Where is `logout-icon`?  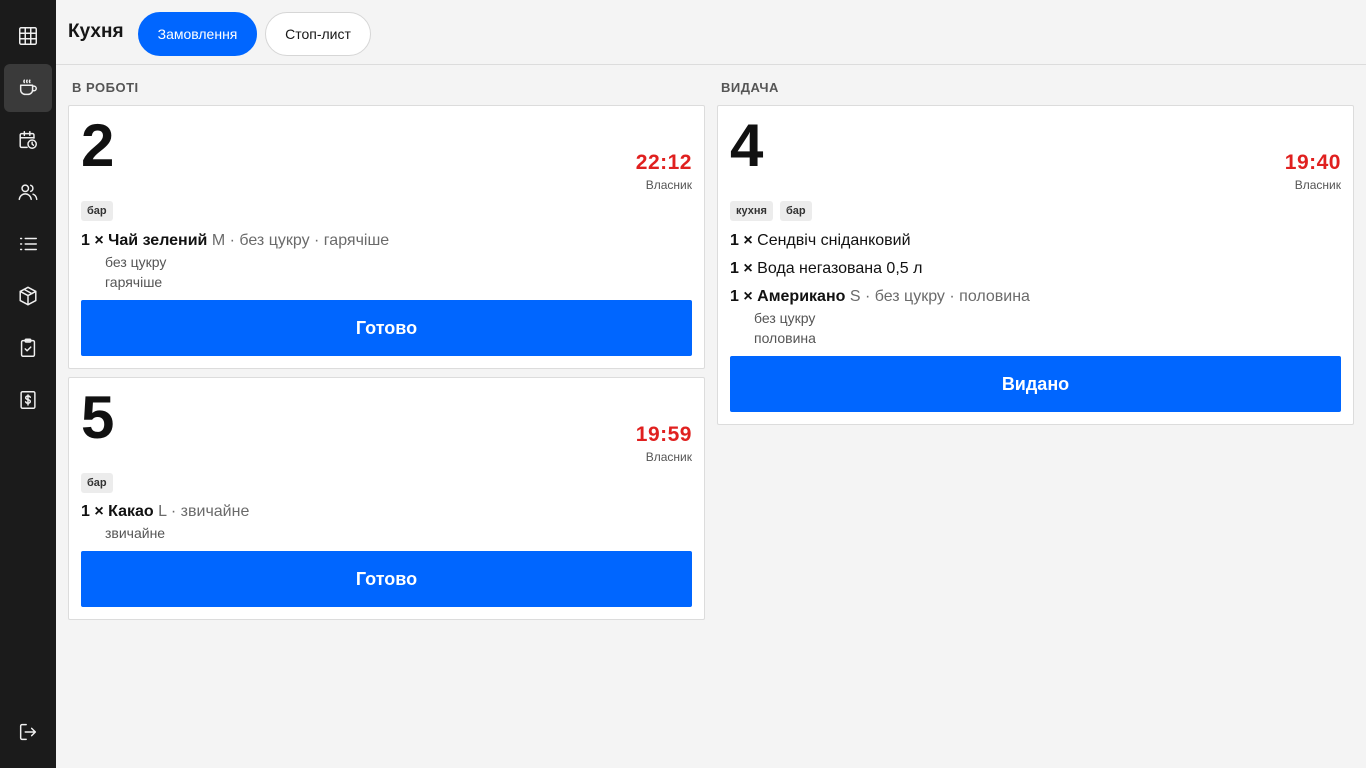 logout-icon is located at coordinates (28, 732).